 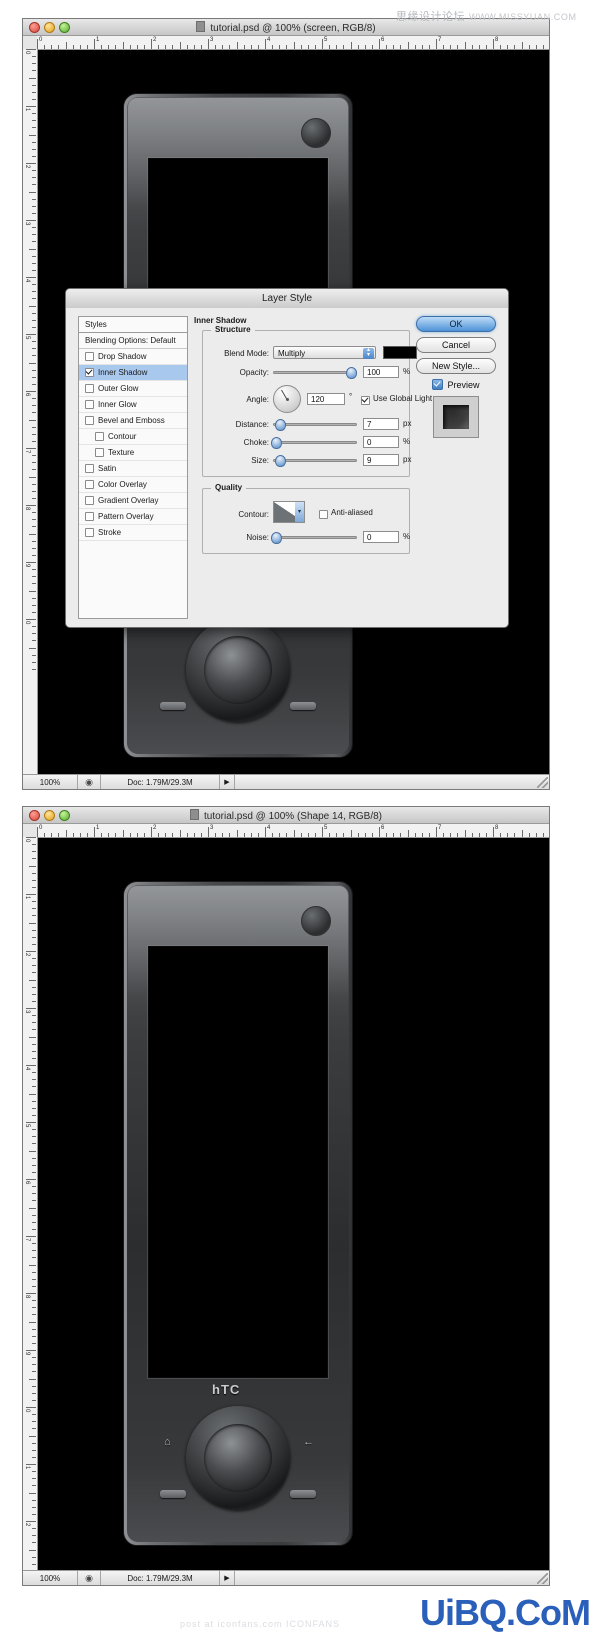 I want to click on distance-slider, so click(x=315, y=424).